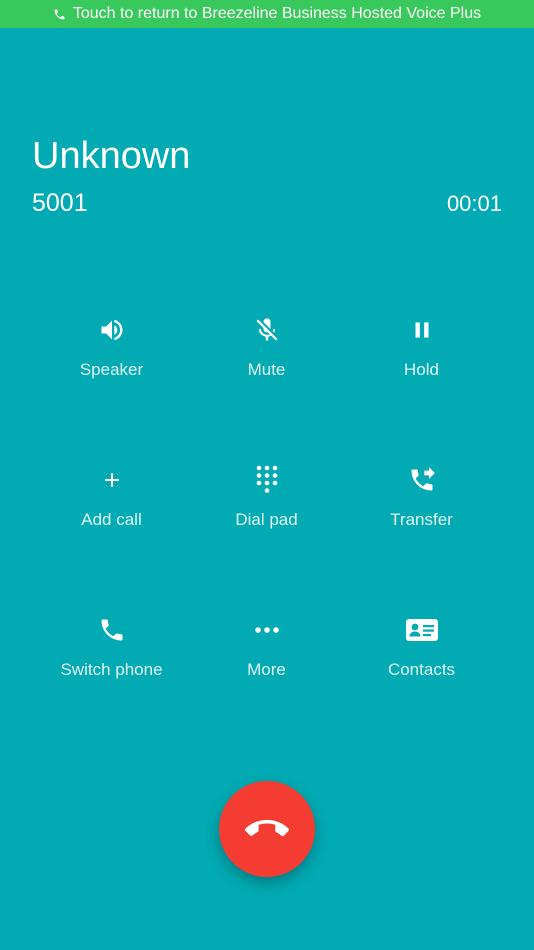  Describe the element at coordinates (266, 519) in the screenshot. I see `dial-pad-label: Dial pad` at that location.